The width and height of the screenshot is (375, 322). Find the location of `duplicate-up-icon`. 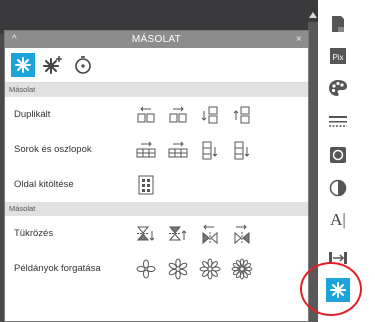

duplicate-up-icon is located at coordinates (242, 115).